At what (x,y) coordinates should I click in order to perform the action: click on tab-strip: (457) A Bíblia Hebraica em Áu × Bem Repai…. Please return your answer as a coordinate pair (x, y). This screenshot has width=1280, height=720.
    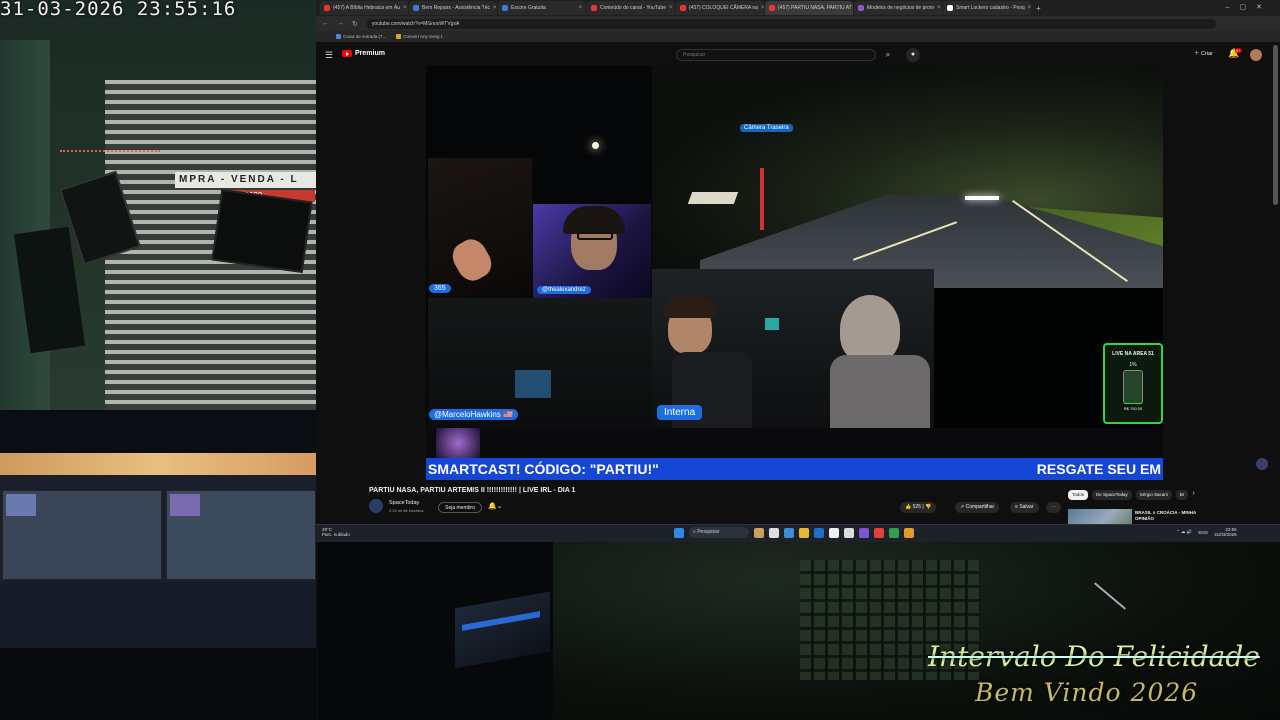
    Looking at the image, I should click on (798, 8).